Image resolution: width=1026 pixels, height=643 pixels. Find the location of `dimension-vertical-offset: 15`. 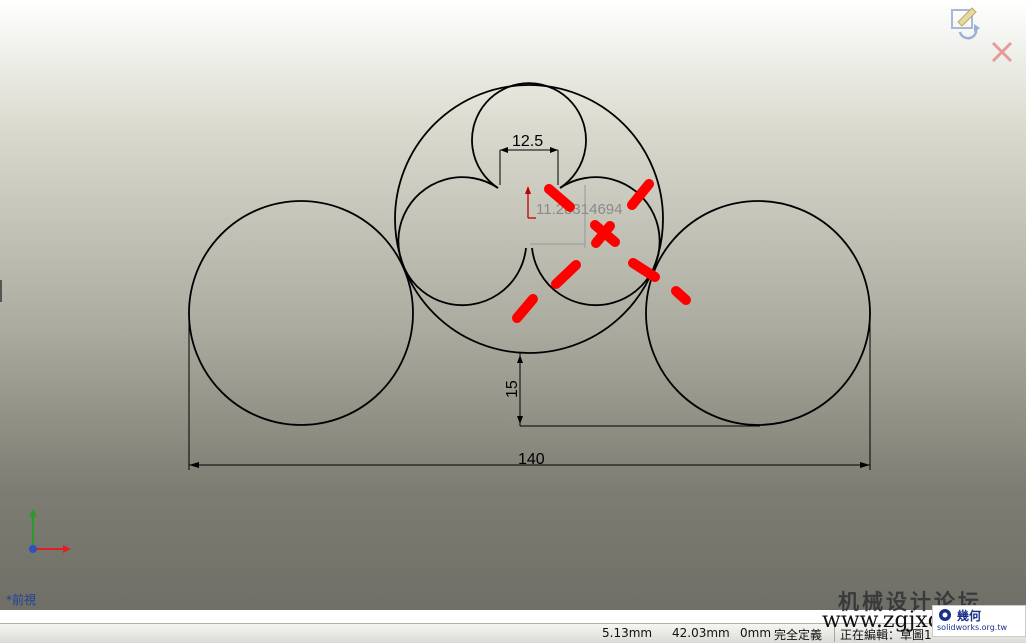

dimension-vertical-offset: 15 is located at coordinates (632, 390).